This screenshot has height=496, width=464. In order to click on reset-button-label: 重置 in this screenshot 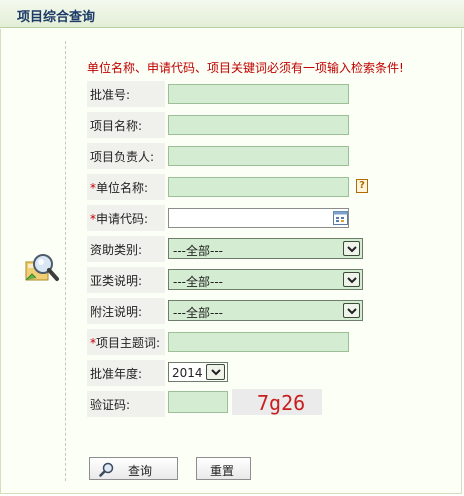, I will do `click(222, 471)`.